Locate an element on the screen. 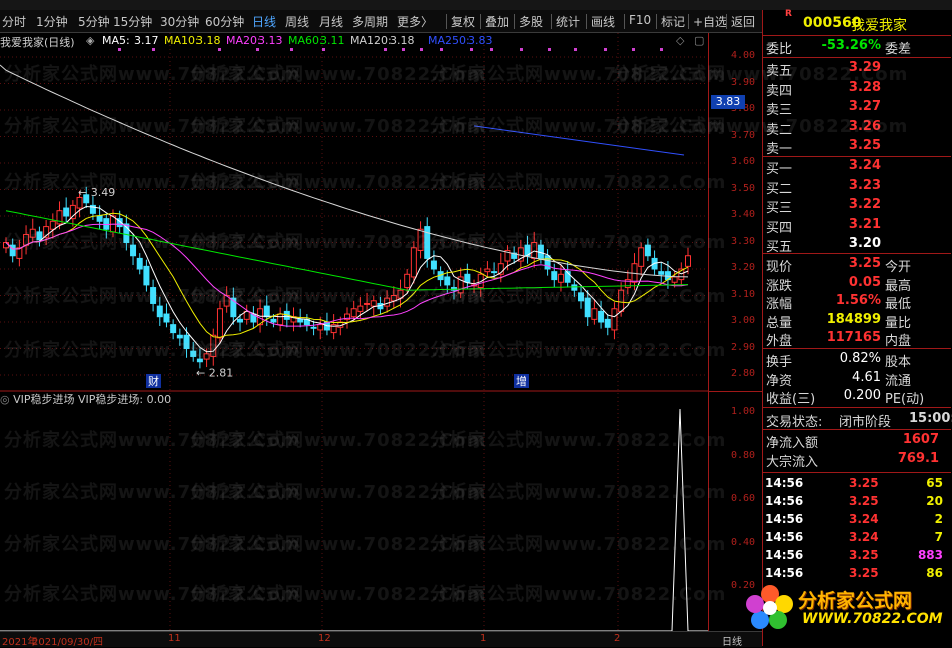  indicator-settings-icon: ◎ is located at coordinates (6, 399).